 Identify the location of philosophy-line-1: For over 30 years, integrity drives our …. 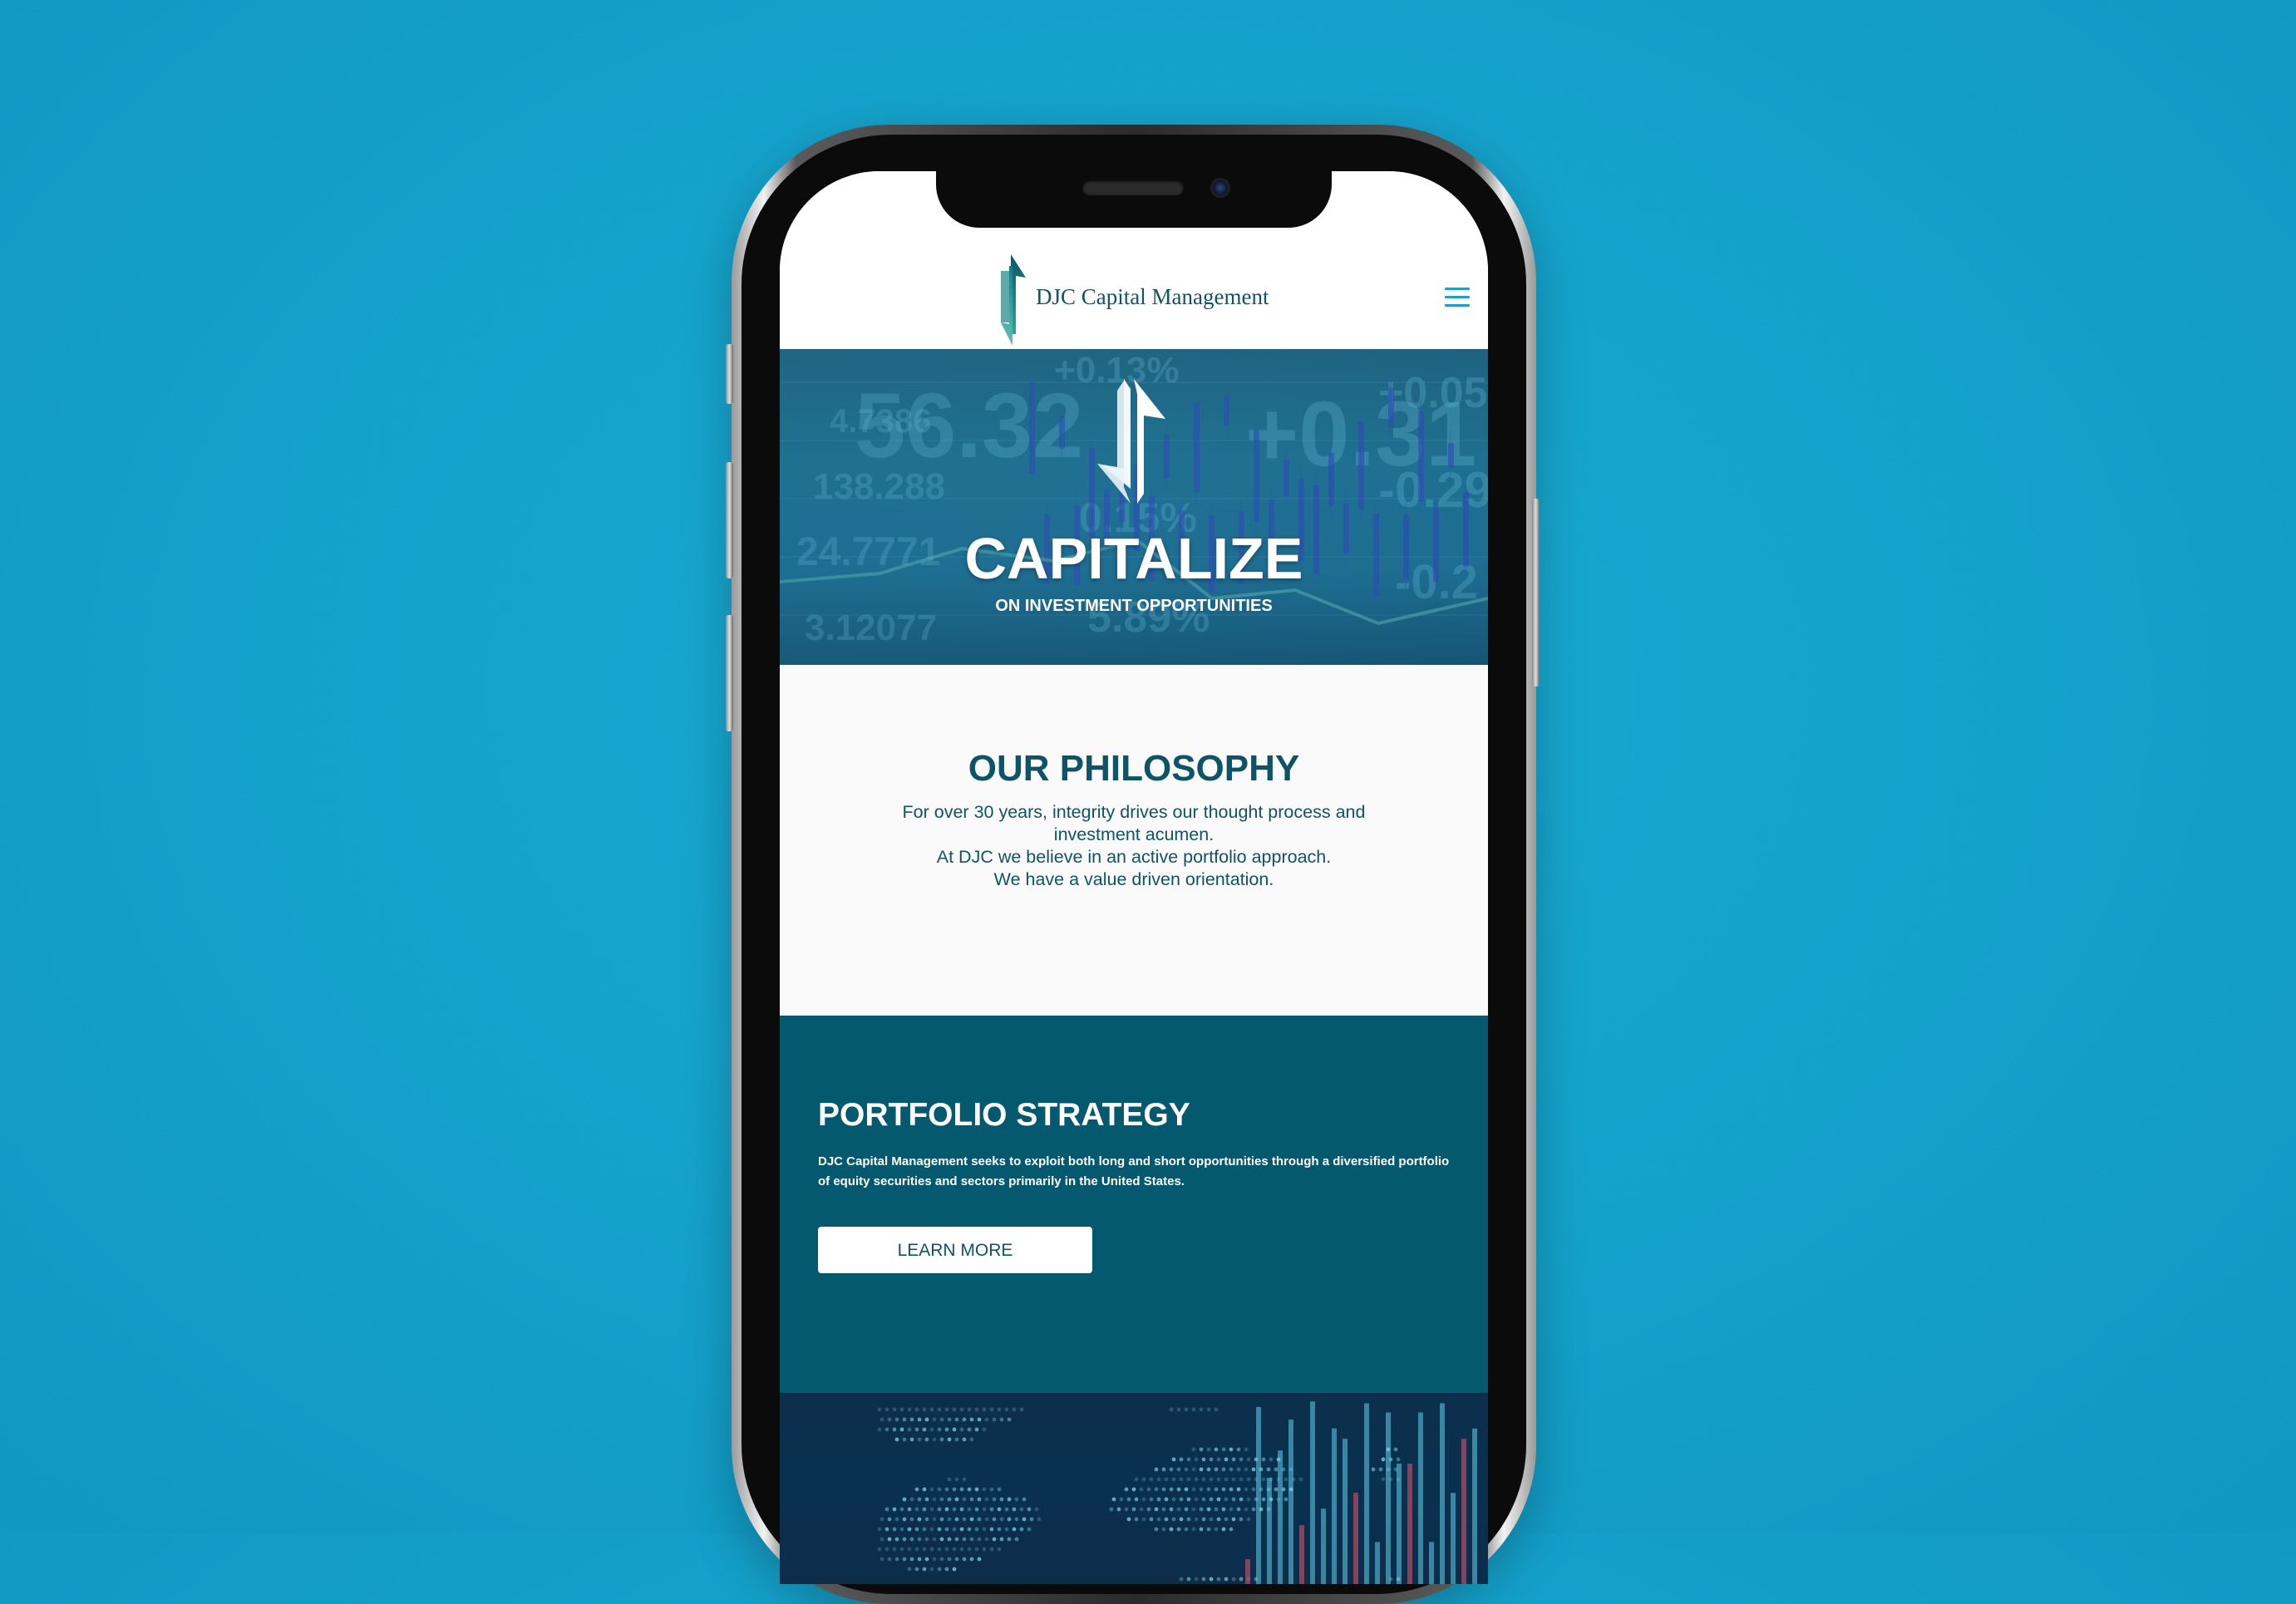
(1134, 823).